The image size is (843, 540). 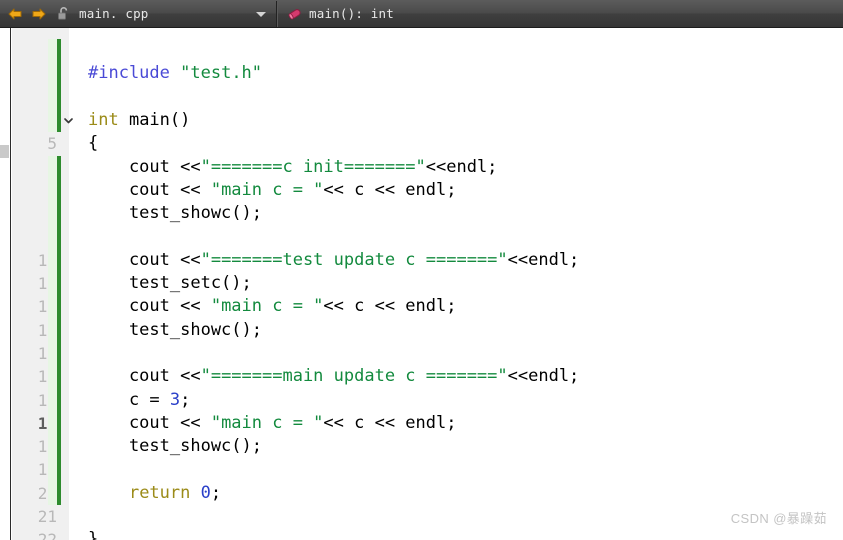 I want to click on breadcrumb-file: main. cpp, so click(x=162, y=14).